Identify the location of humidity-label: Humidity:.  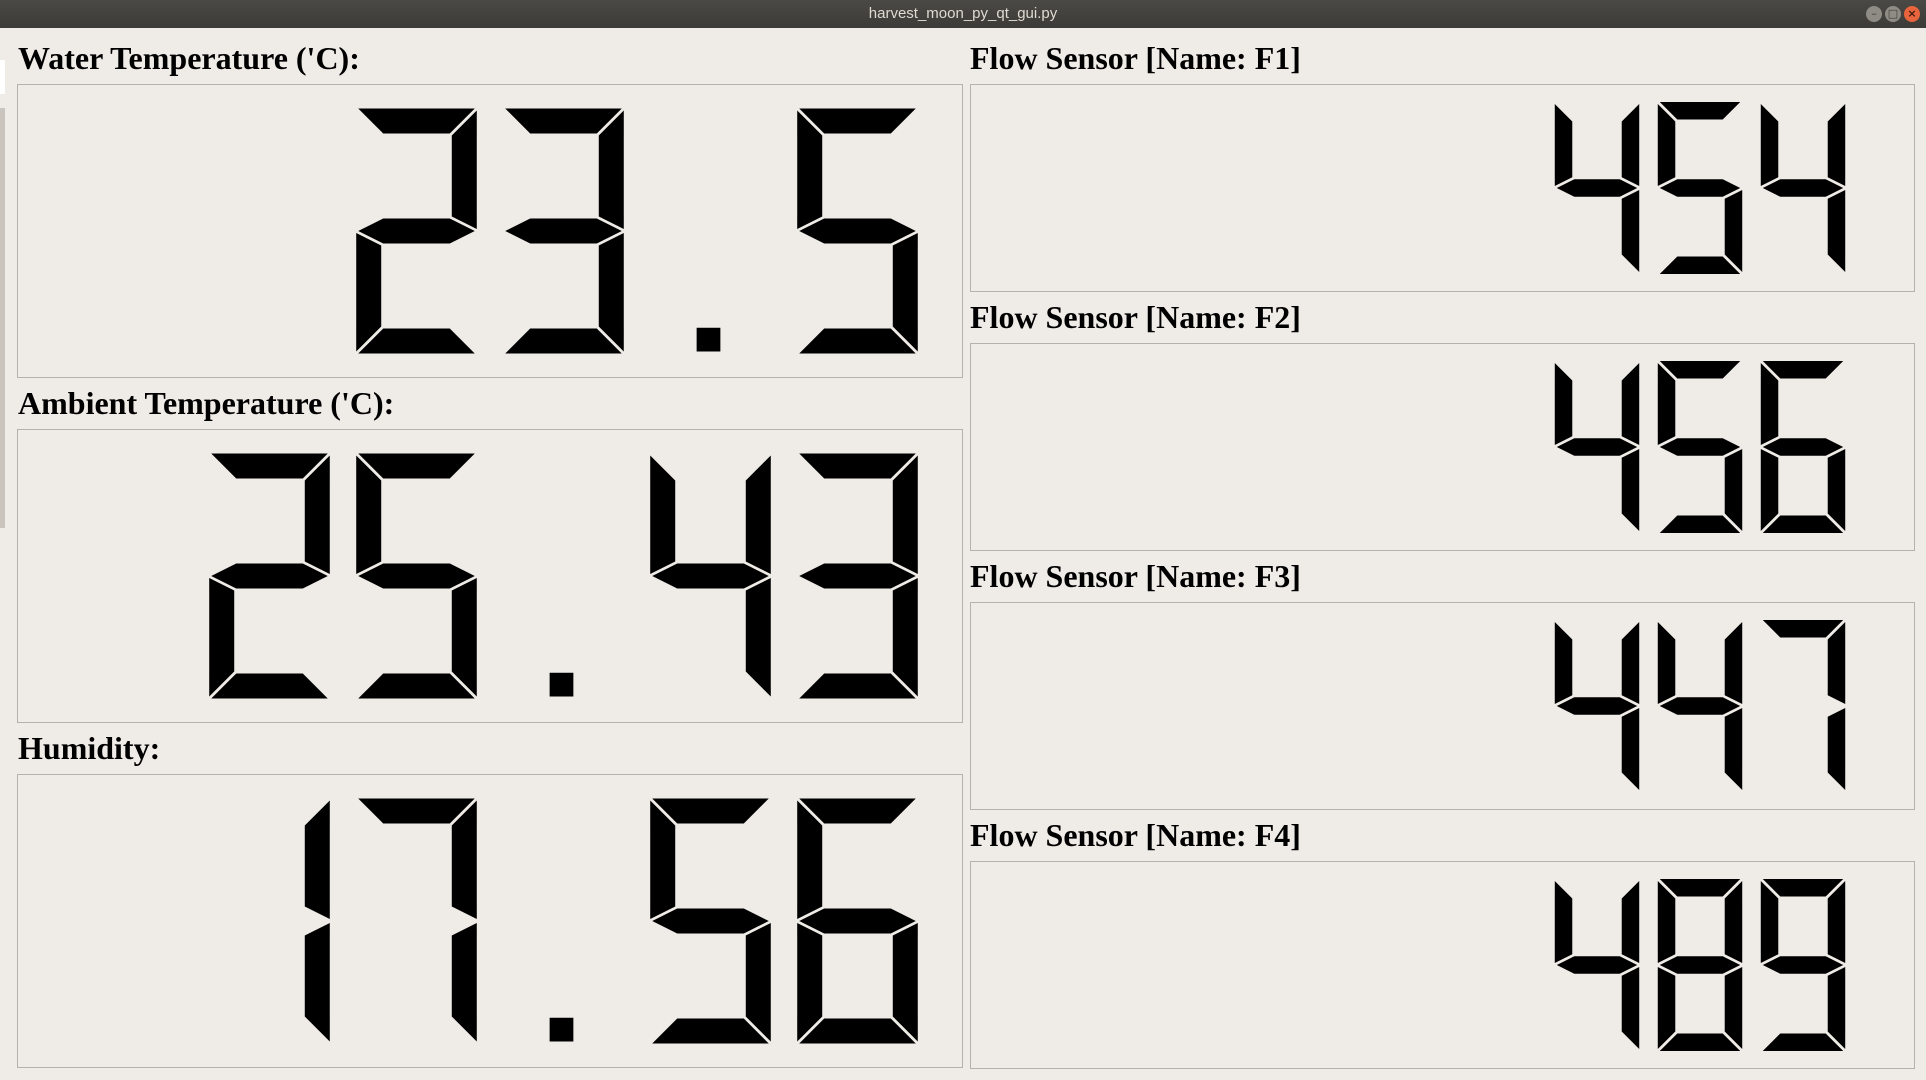
(89, 748).